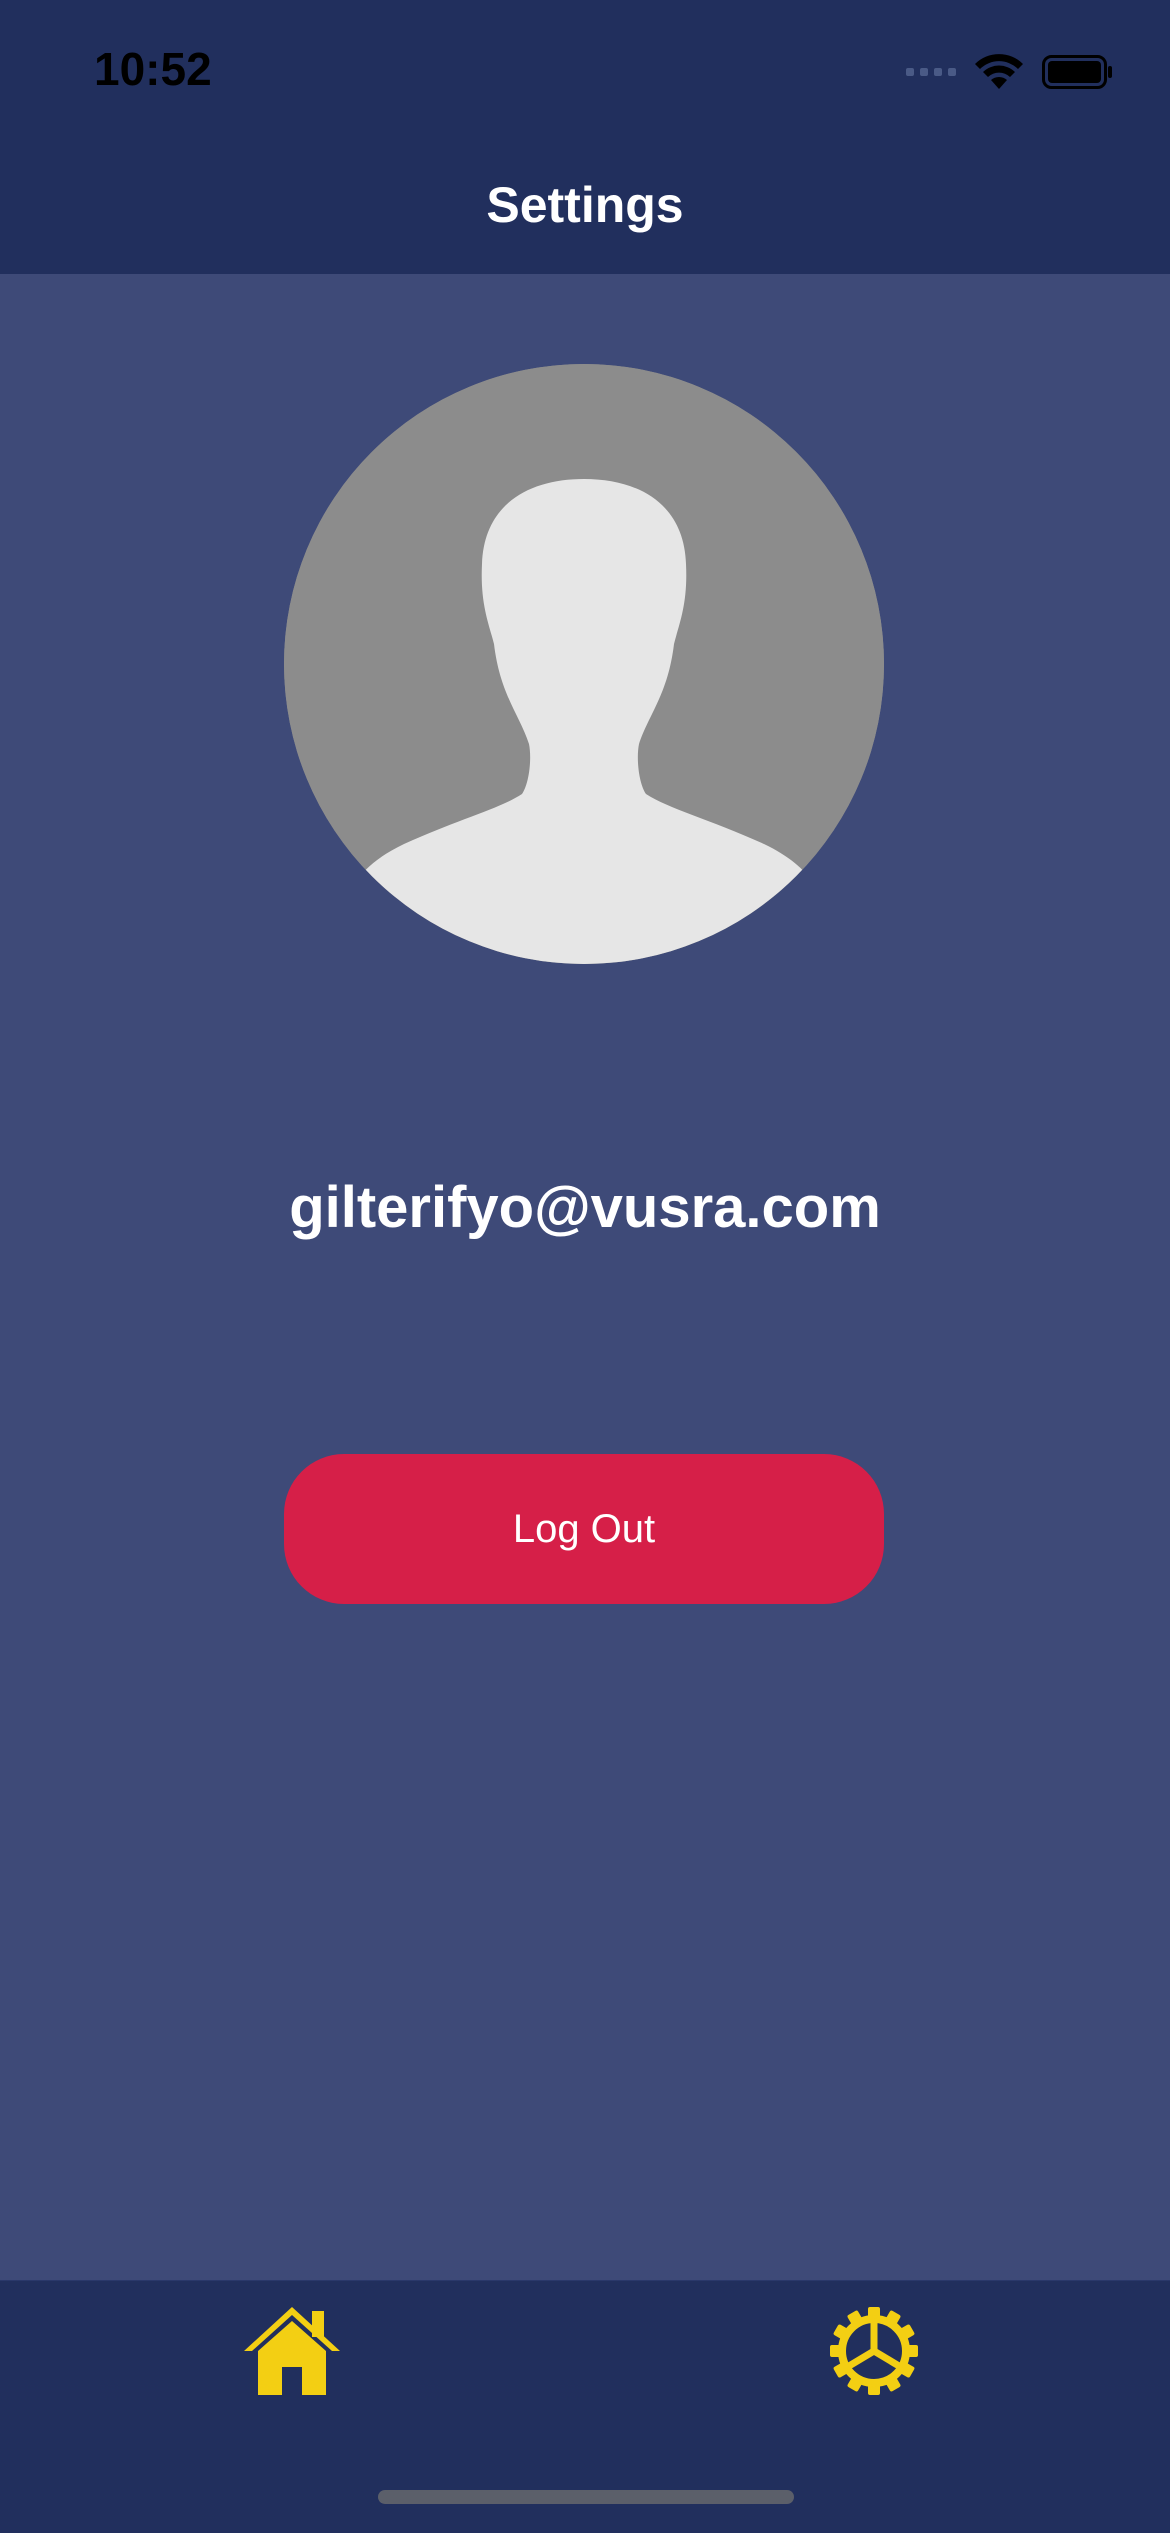  I want to click on logout-button: Log Out, so click(584, 1529).